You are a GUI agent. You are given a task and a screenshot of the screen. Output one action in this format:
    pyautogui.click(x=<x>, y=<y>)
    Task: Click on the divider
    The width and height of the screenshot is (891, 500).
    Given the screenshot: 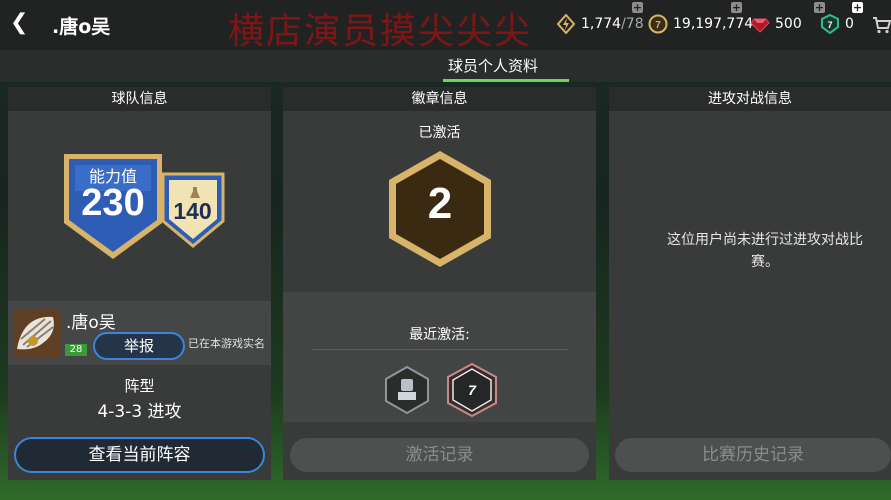 What is the action you would take?
    pyautogui.click(x=440, y=349)
    